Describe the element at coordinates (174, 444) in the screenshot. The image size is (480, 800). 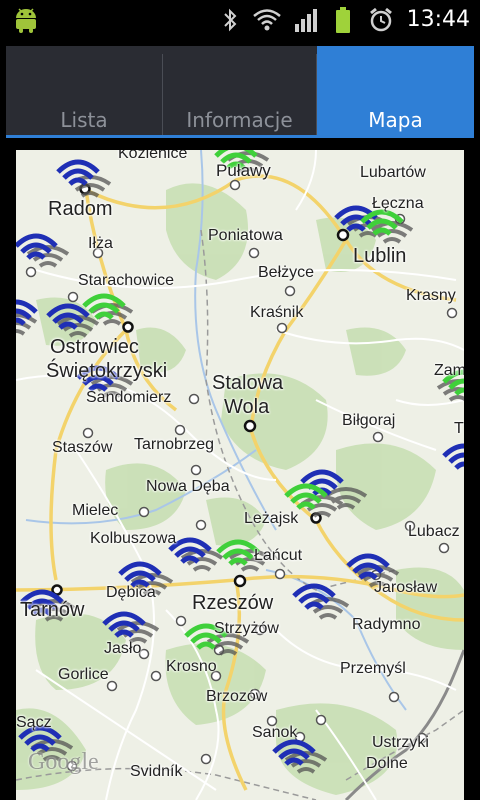
I see `city-label: Tarnobrzeg` at that location.